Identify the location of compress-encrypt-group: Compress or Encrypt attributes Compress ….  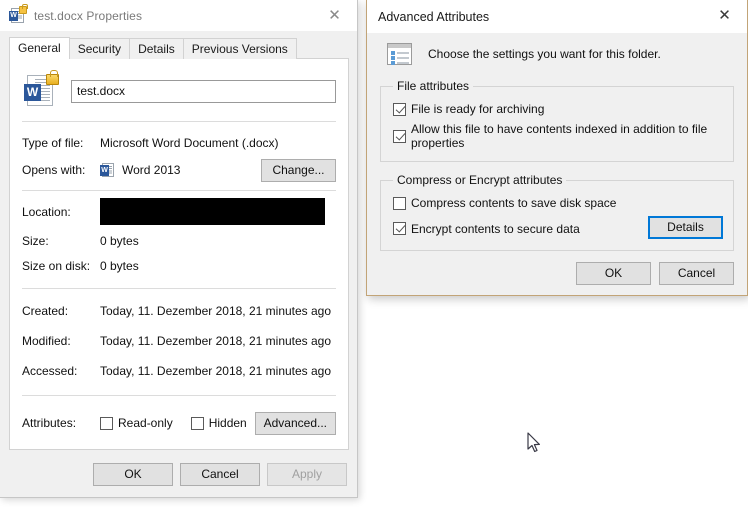
(557, 212).